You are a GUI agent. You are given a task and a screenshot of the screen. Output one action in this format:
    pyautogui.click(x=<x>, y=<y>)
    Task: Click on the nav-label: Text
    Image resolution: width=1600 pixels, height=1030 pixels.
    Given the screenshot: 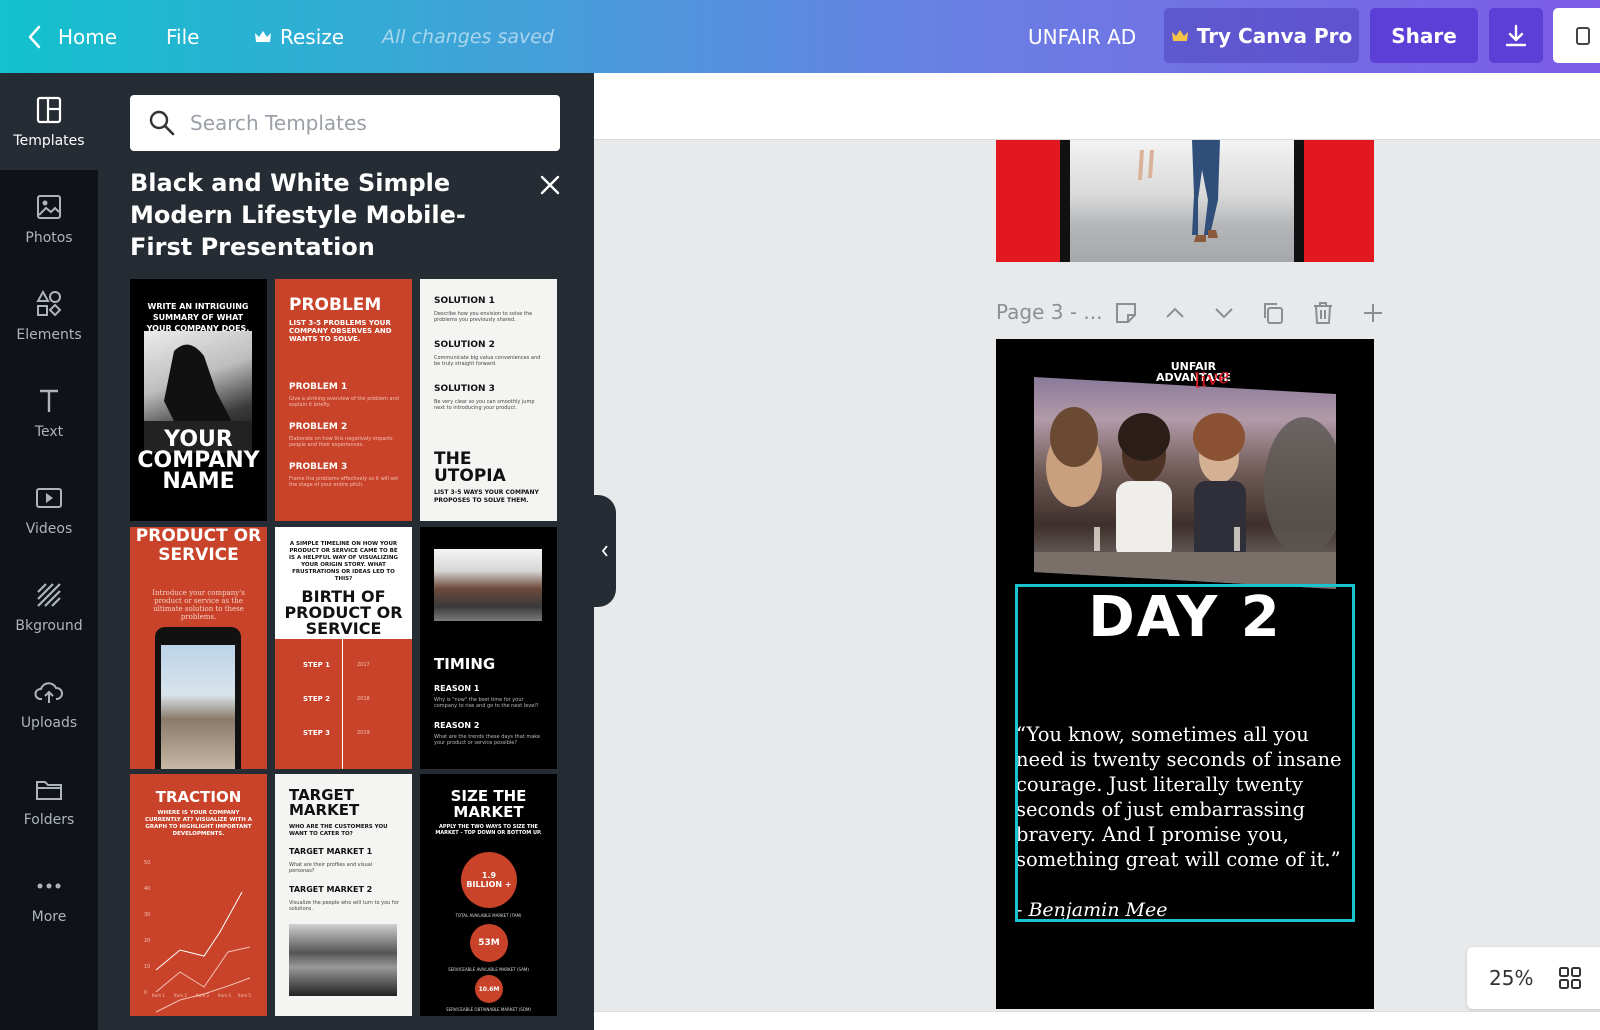 What is the action you would take?
    pyautogui.click(x=49, y=431)
    